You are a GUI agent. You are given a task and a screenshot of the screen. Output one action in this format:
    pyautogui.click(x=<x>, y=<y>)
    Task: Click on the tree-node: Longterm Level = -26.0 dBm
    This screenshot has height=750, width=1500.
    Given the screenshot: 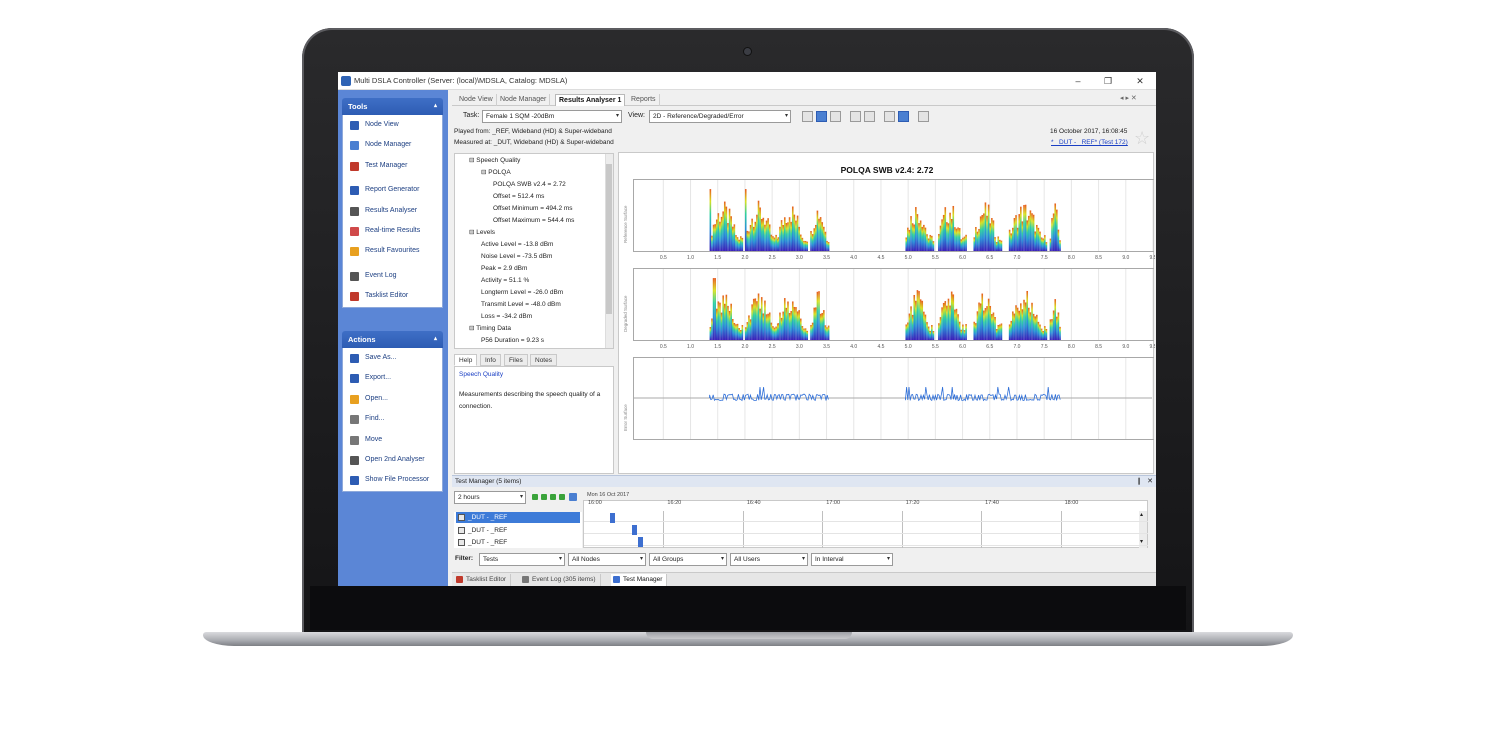 What is the action you would take?
    pyautogui.click(x=522, y=293)
    